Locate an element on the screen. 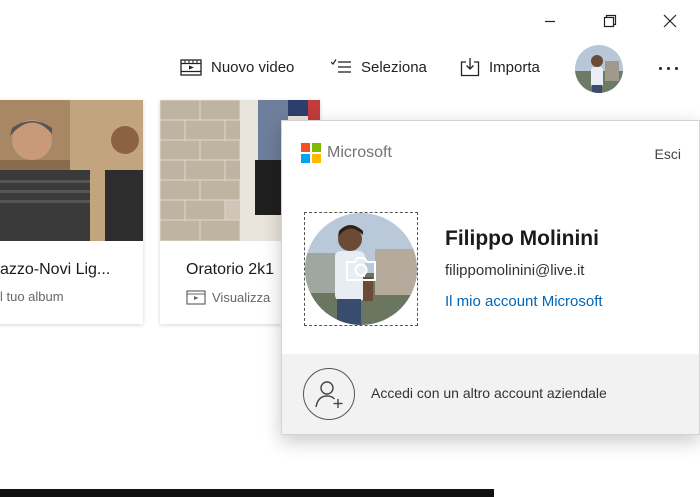 The height and width of the screenshot is (497, 700). account-picture is located at coordinates (361, 269).